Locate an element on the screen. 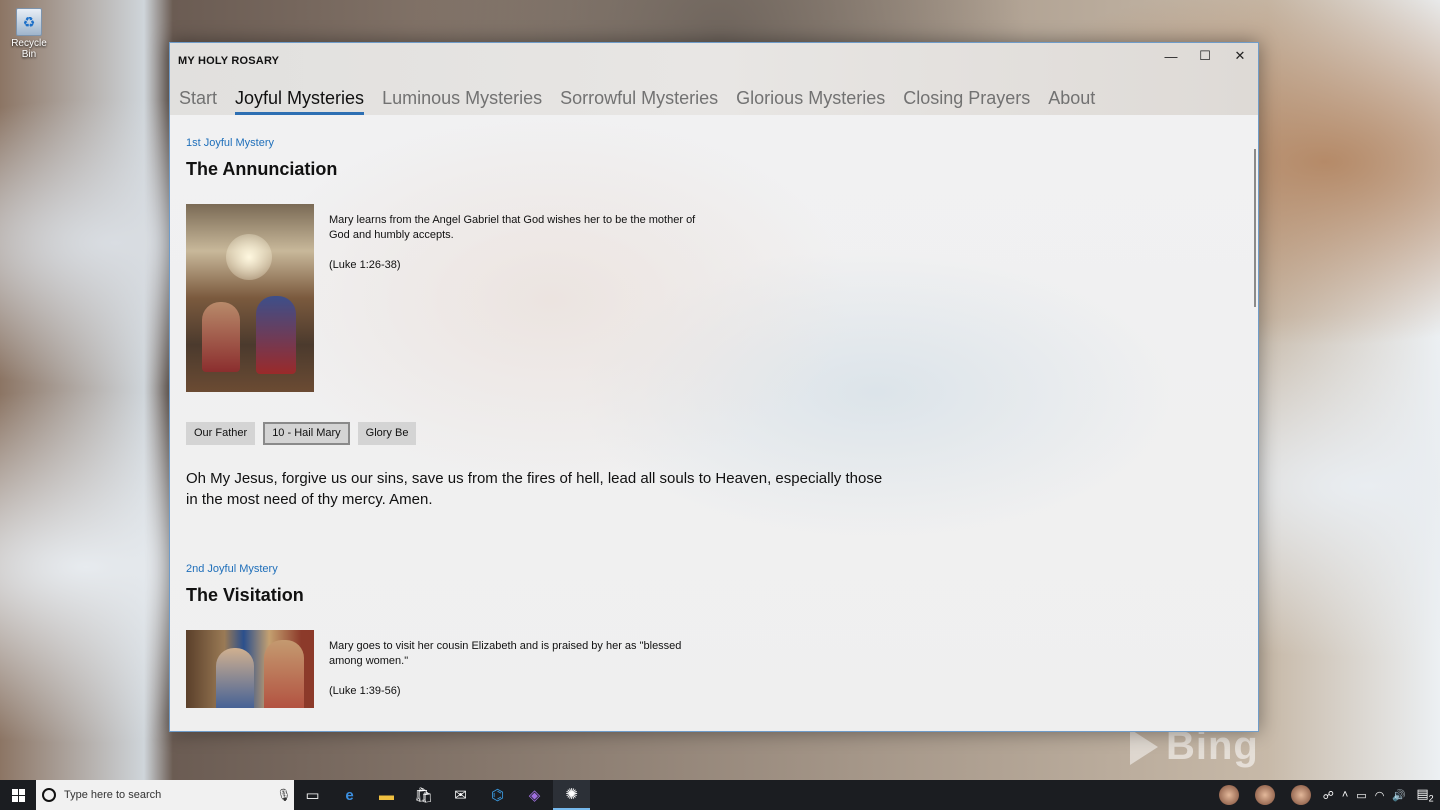 The height and width of the screenshot is (810, 1440). windows-logo-icon is located at coordinates (18, 795).